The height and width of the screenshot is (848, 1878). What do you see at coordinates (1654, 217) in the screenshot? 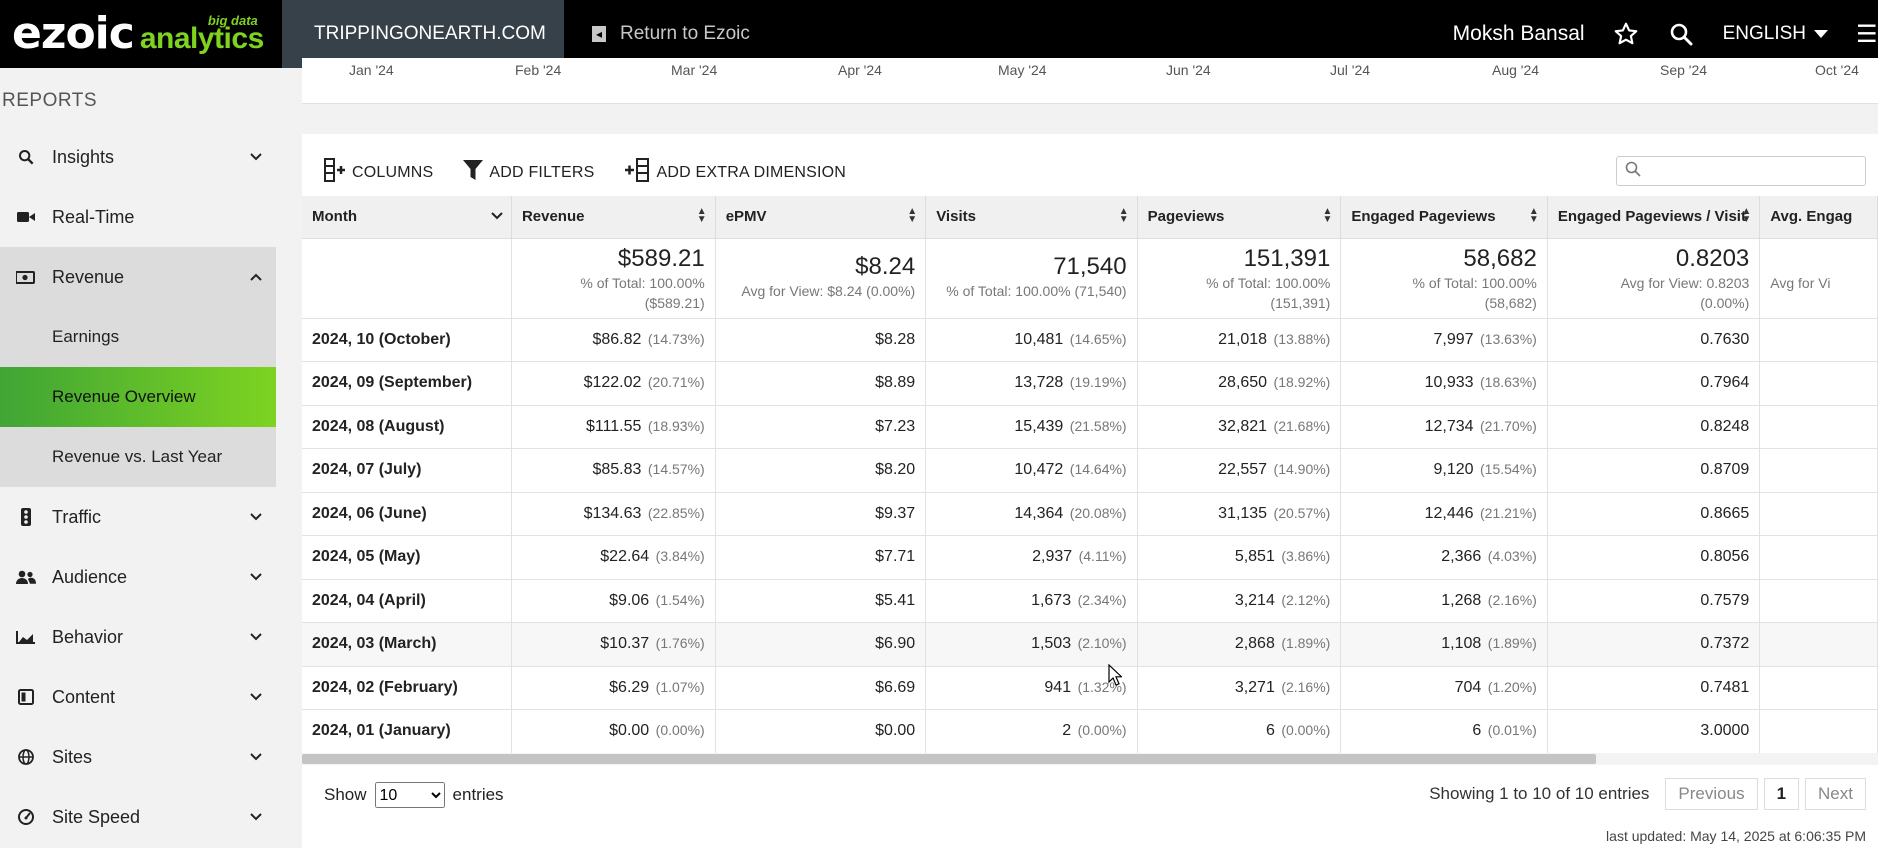
I see `column-header-engaged-pageviews-per-visit: Engaged Pageviews / Visit ▲ ▼` at bounding box center [1654, 217].